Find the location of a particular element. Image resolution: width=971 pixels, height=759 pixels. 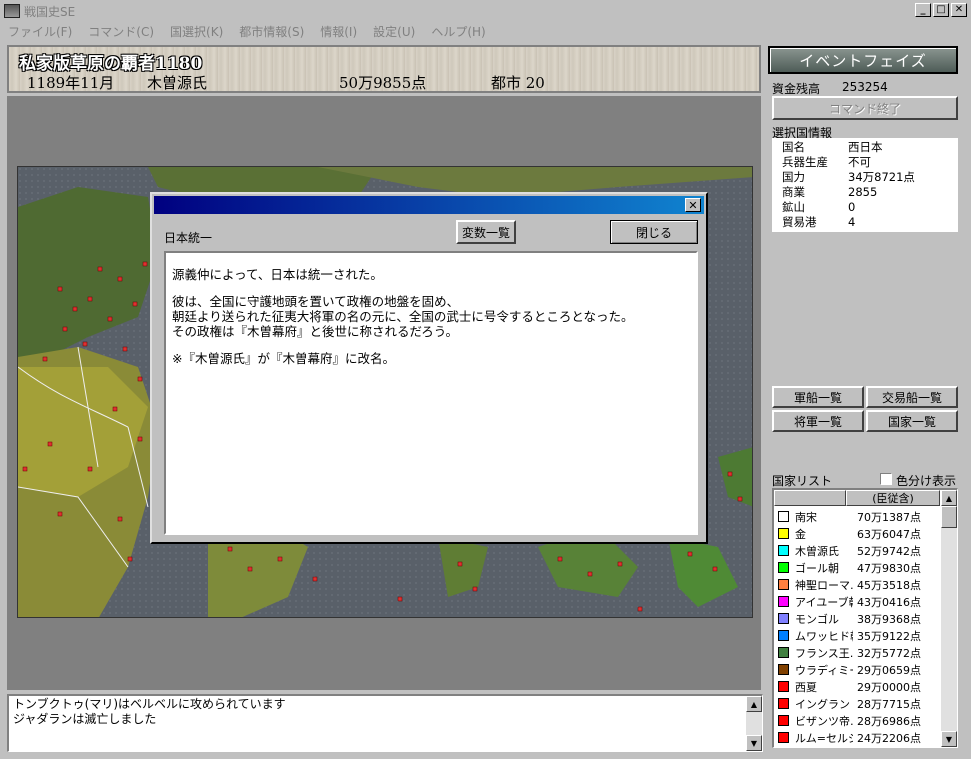

country-list-row: ムワッヒド朝 35万9122点 is located at coordinates (857, 635).